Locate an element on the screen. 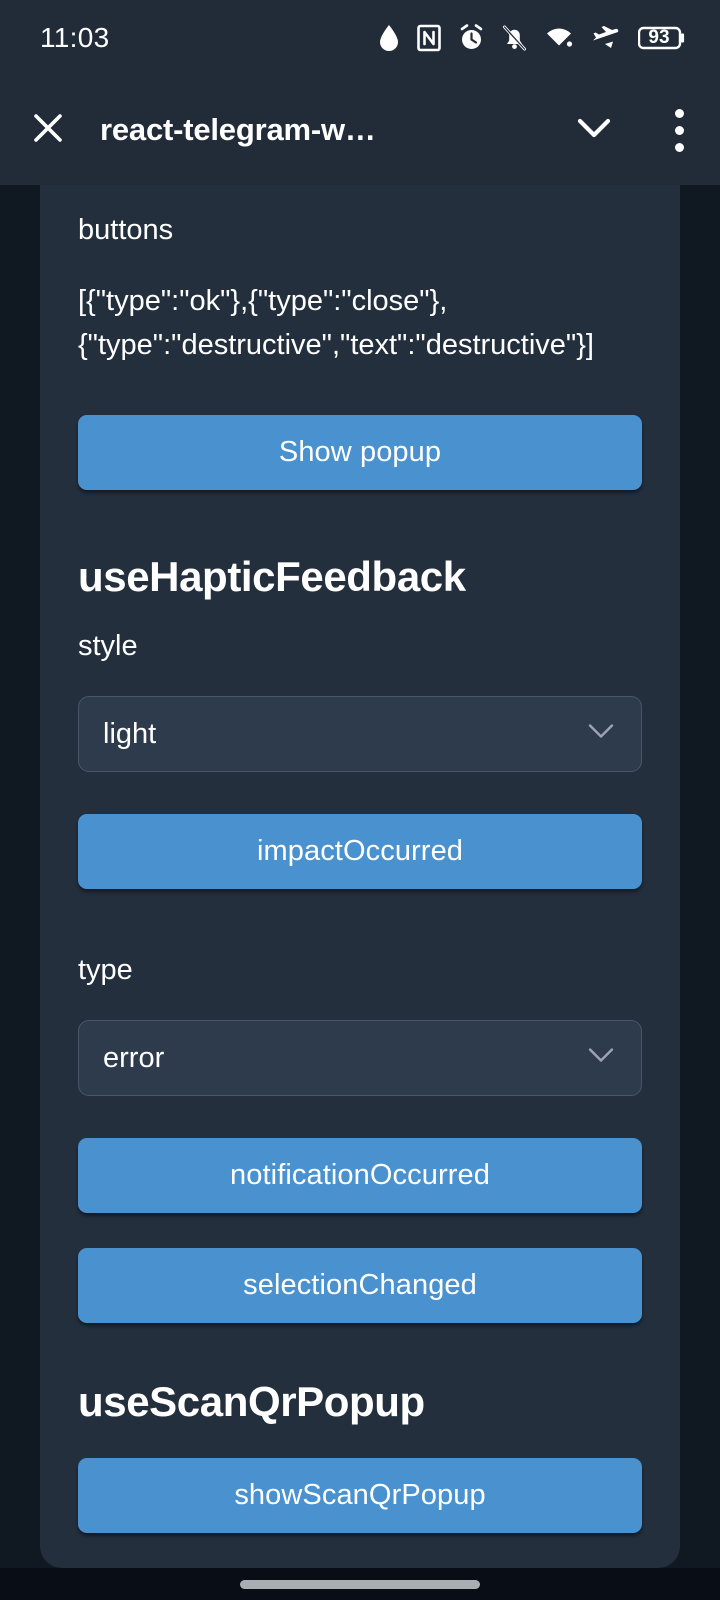 The image size is (720, 1600). more-options-button is located at coordinates (679, 130).